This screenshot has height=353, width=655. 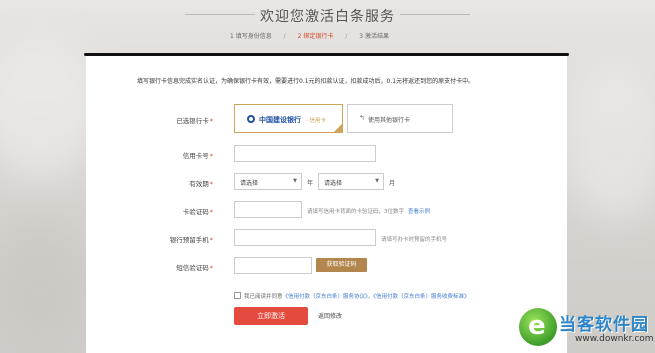 I want to click on watermark-logo: e 当客软件园 www.downkr.com, so click(x=586, y=328).